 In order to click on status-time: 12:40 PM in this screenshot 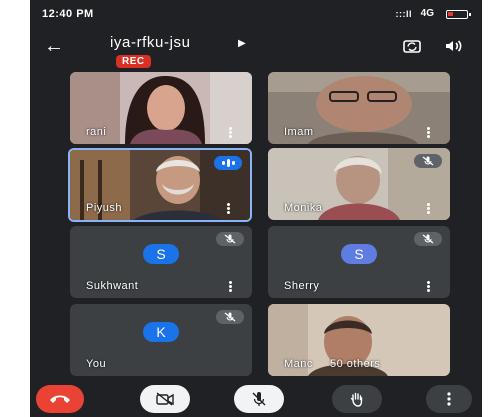, I will do `click(68, 14)`.